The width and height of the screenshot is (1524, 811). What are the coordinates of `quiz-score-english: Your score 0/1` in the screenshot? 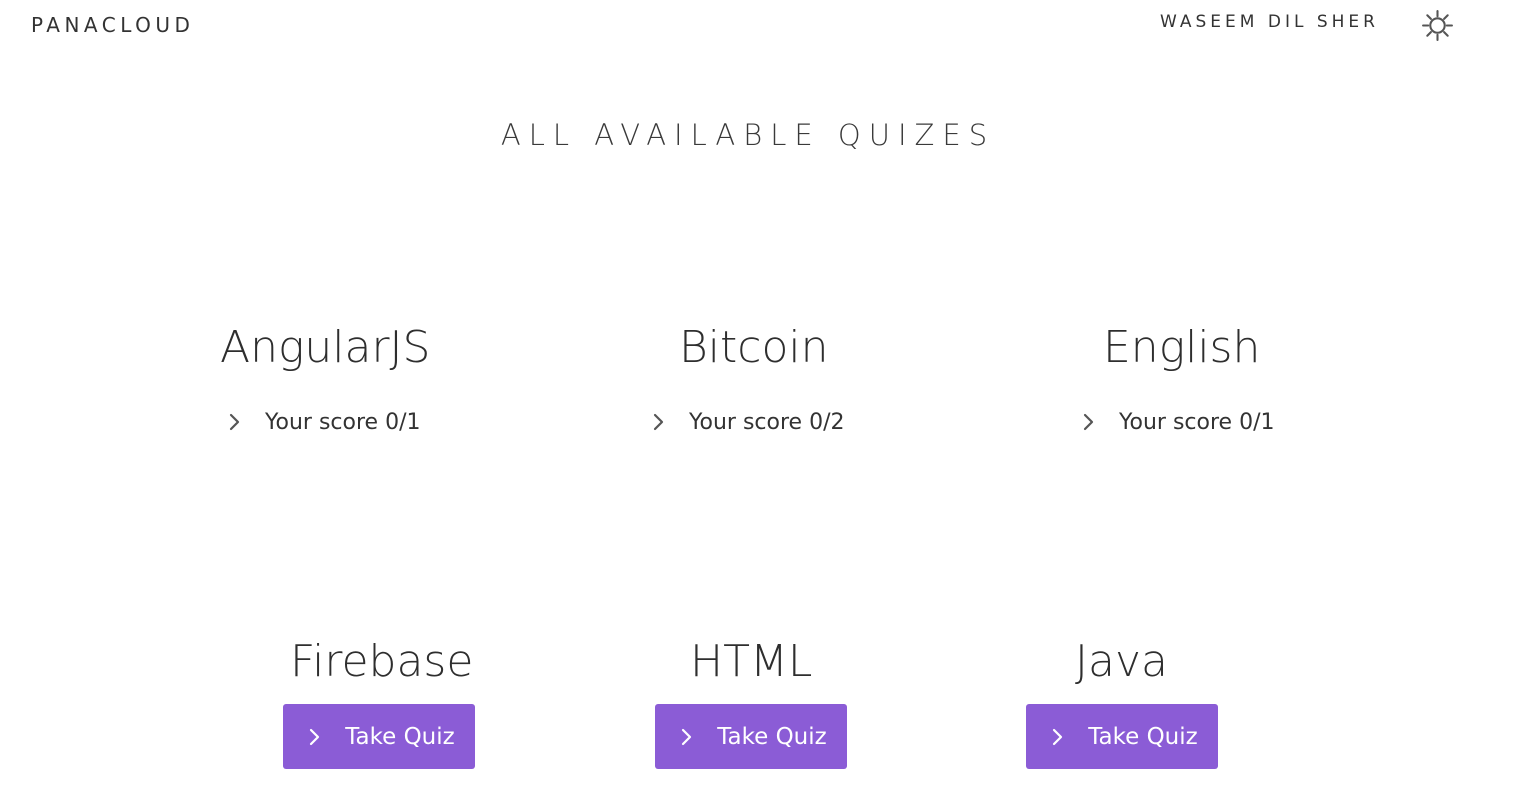 It's located at (1175, 422).